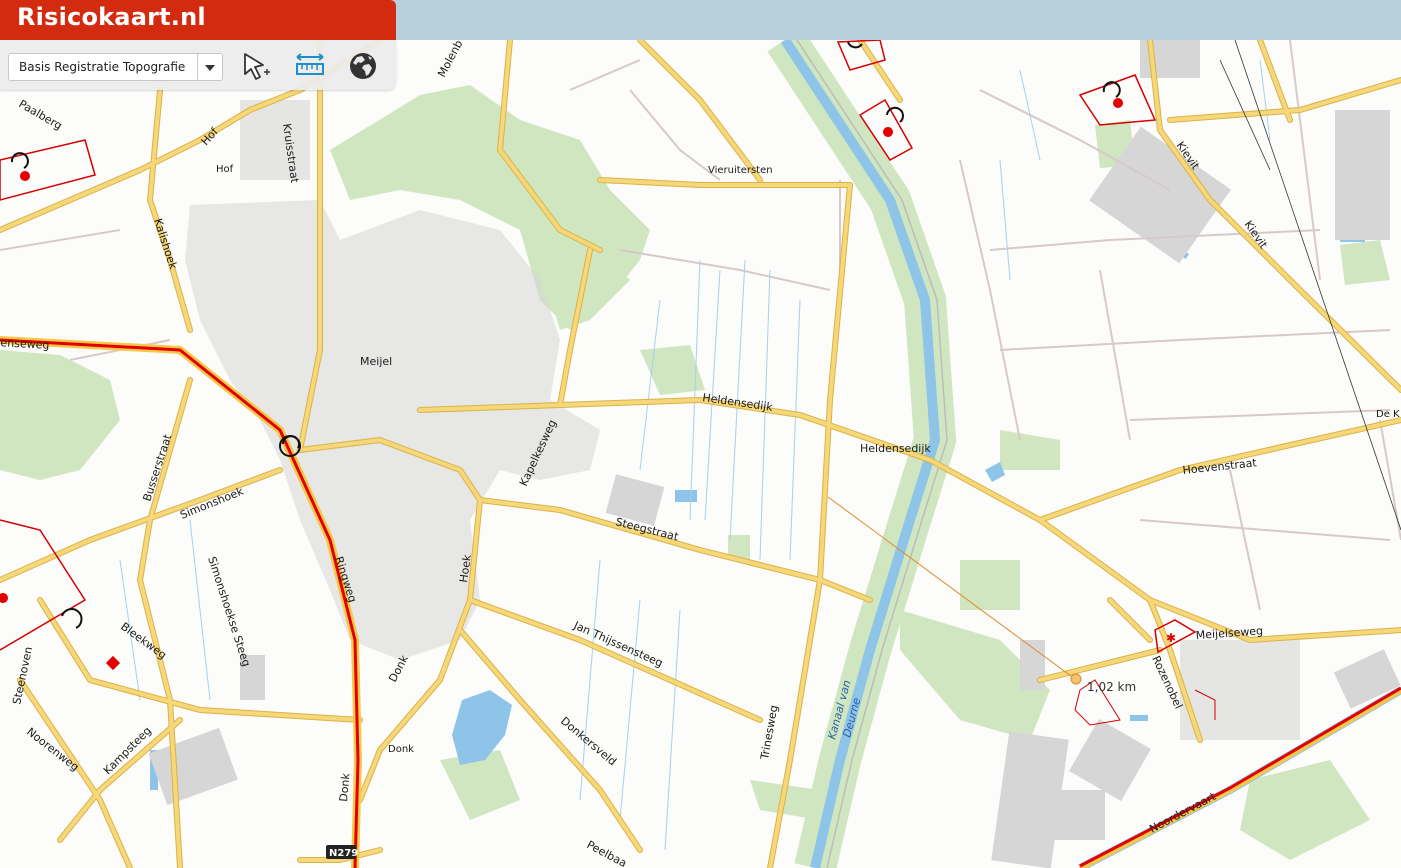 The height and width of the screenshot is (868, 1401). I want to click on place-label-vieruitersten: Vieruitersten, so click(740, 170).